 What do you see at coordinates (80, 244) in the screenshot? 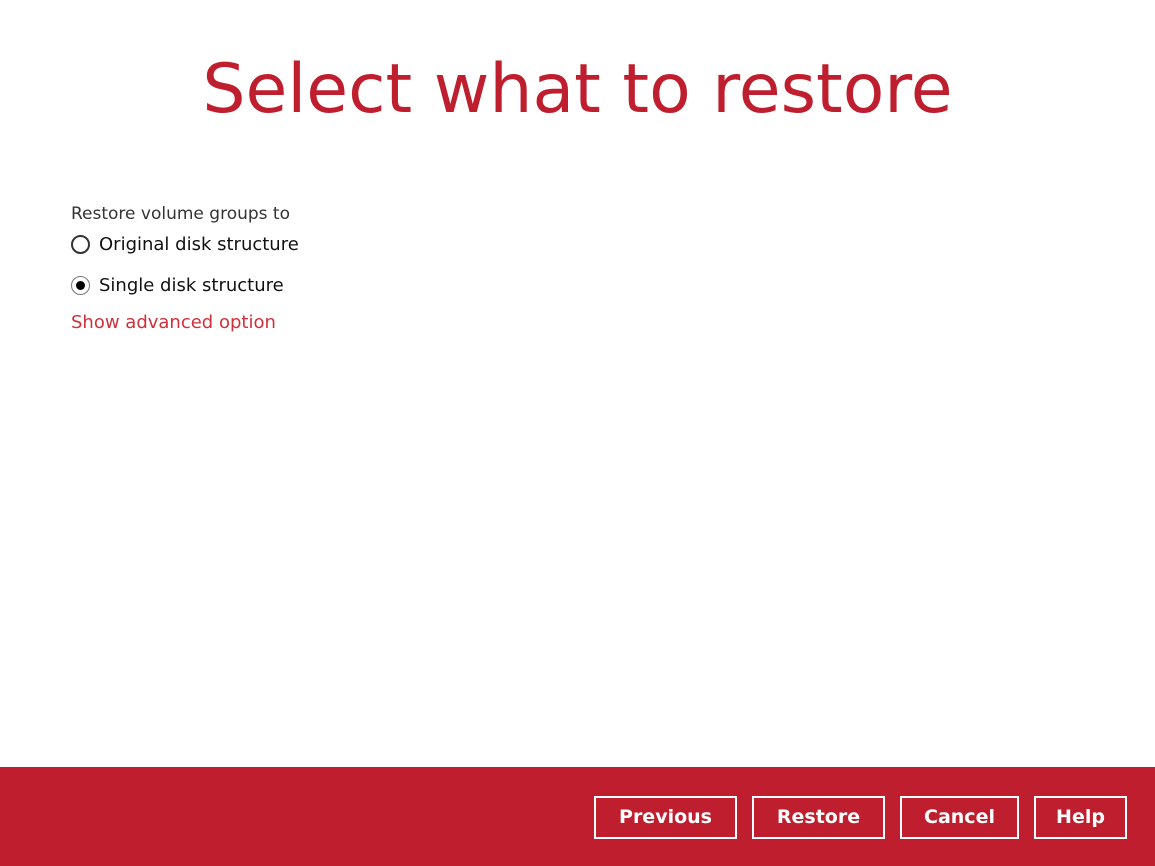
I see `radio-unchecked-icon` at bounding box center [80, 244].